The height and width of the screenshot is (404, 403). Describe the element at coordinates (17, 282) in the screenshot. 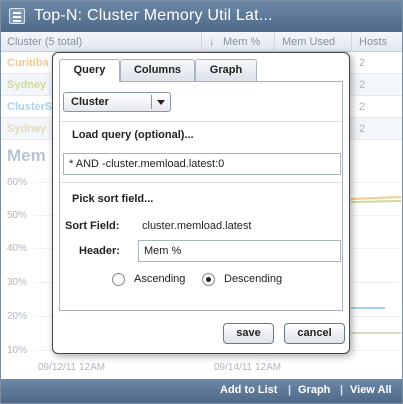

I see `y-tick-label: 30%` at that location.